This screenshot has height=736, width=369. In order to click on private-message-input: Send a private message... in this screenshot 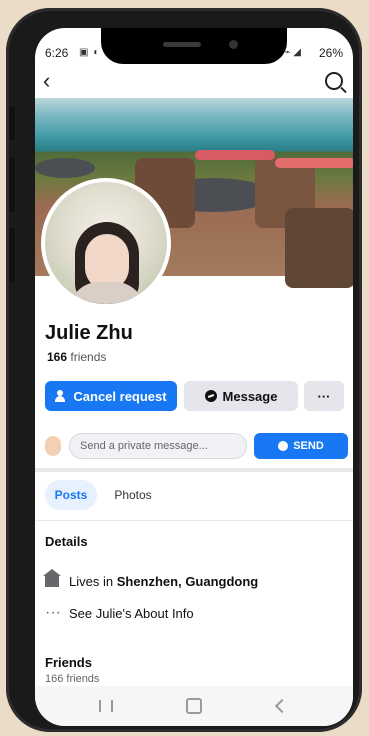, I will do `click(158, 446)`.